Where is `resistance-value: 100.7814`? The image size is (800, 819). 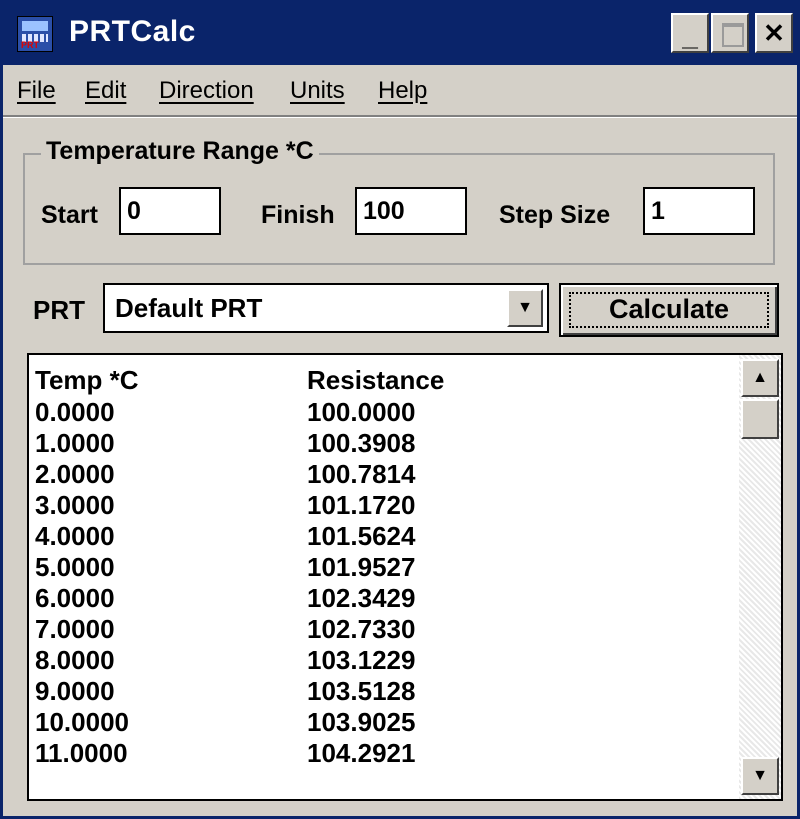
resistance-value: 100.7814 is located at coordinates (361, 474).